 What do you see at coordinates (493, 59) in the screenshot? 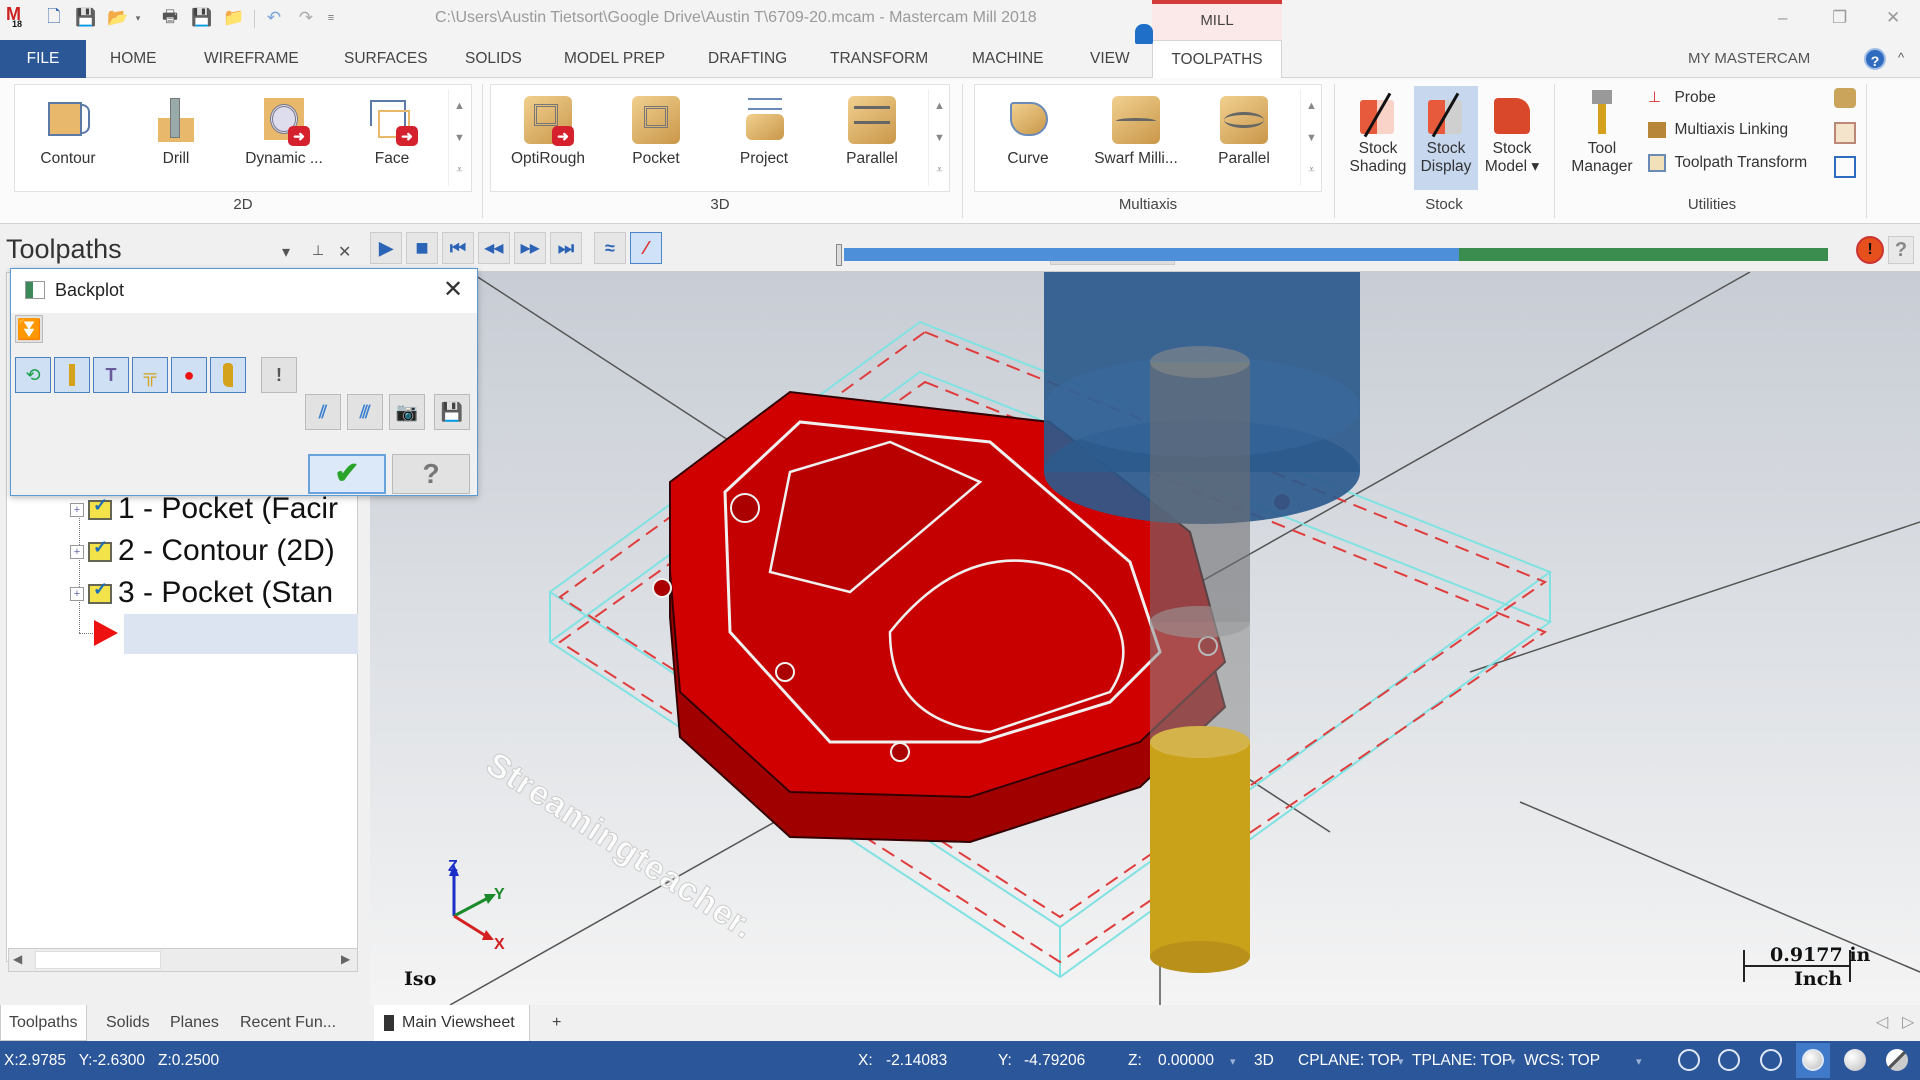
I see `tab-solids: SOLIDS` at bounding box center [493, 59].